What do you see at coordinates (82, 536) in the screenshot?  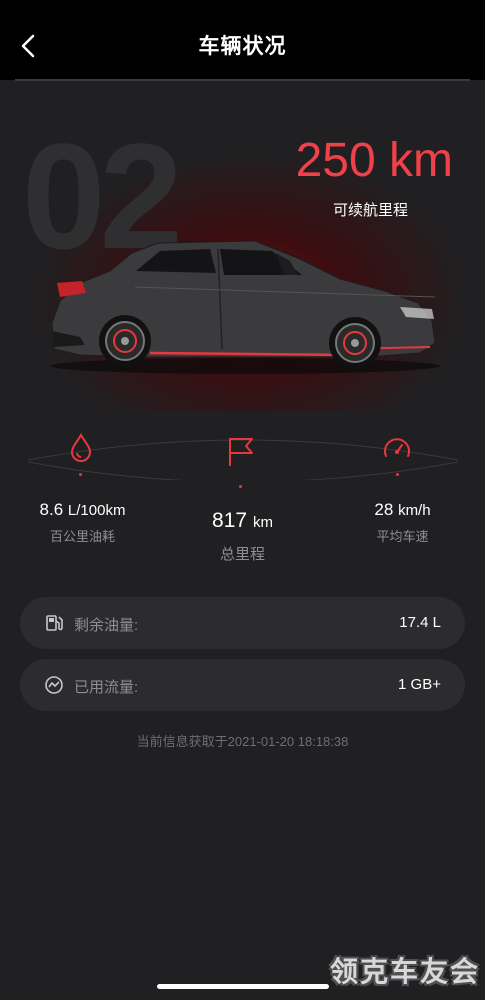 I see `fuel-consumption-label: 百公里油耗` at bounding box center [82, 536].